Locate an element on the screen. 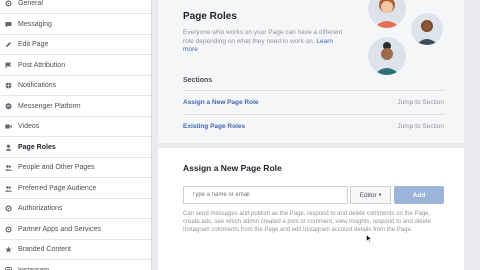 Image resolution: width=480 pixels, height=270 pixels. sidebar-item-partner-apps-and-services: Partner Apps and Services is located at coordinates (75, 230).